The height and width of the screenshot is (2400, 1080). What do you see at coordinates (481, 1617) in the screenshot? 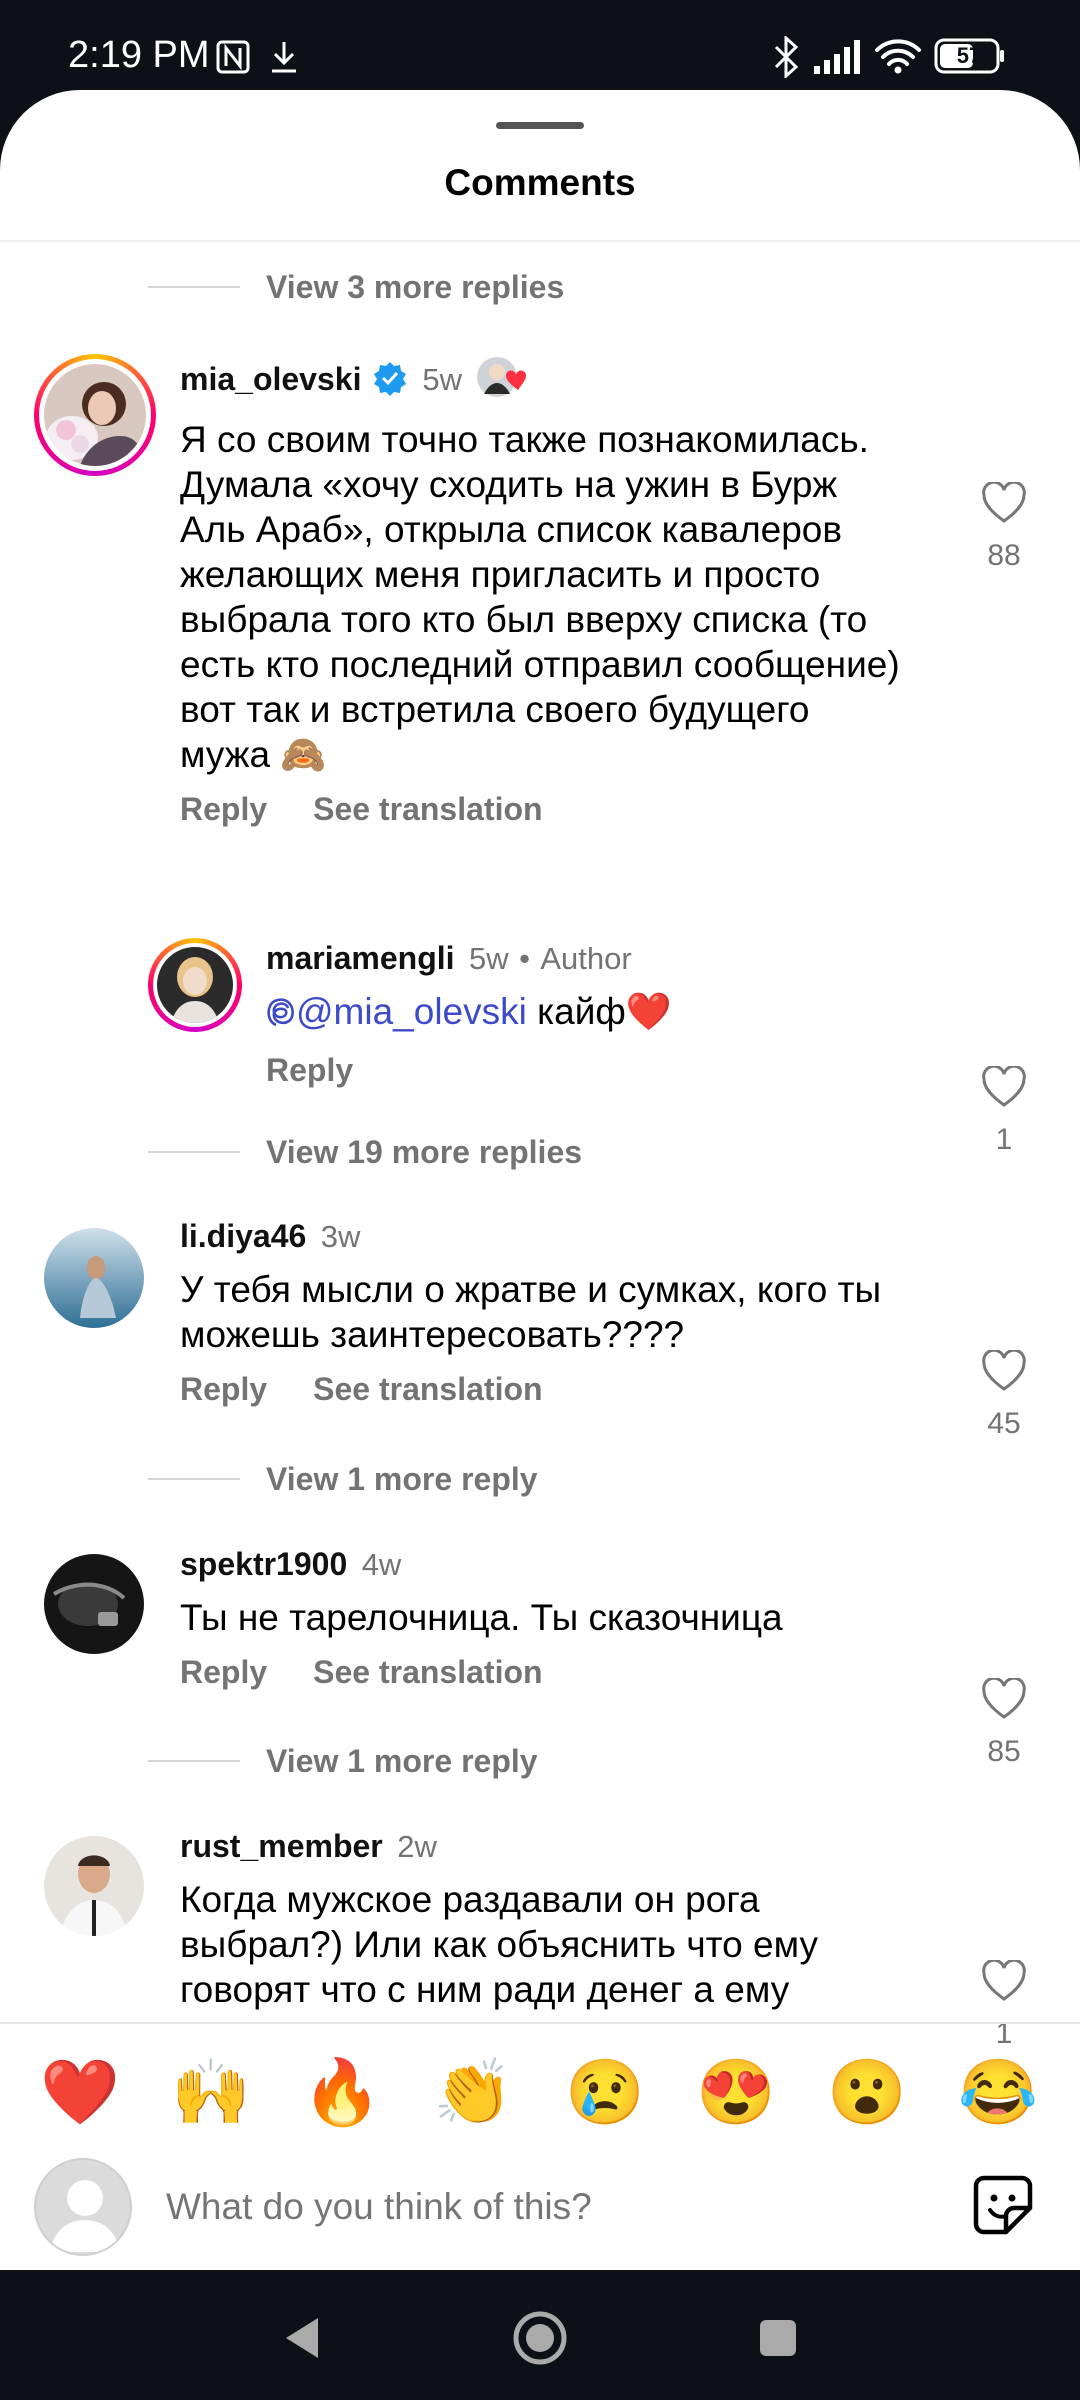
I see `comment-text: Ты не тарелочница. Ты сказочница` at bounding box center [481, 1617].